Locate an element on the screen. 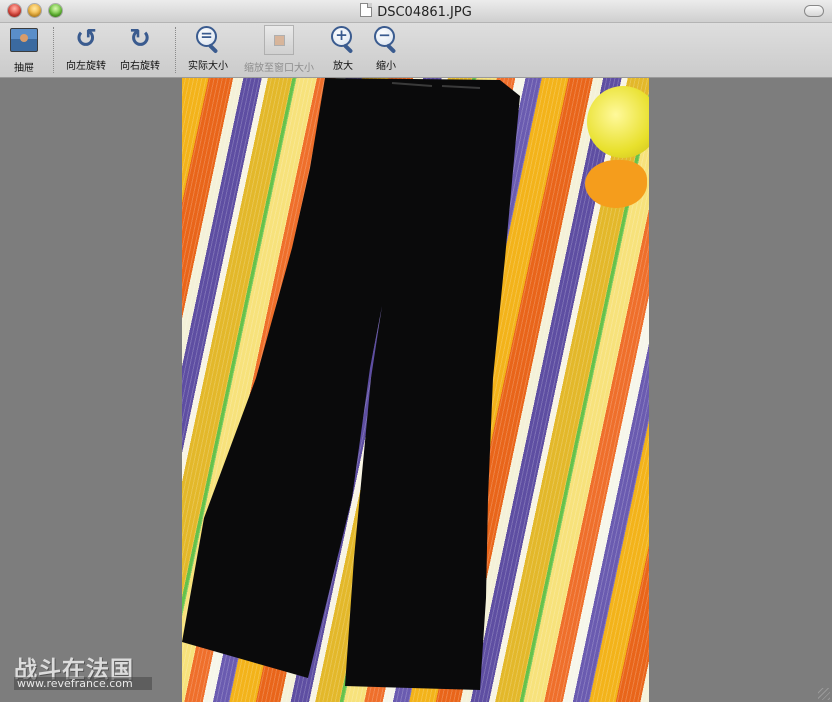 The image size is (832, 702). window-title-area: DSC04861.JPG is located at coordinates (416, 11).